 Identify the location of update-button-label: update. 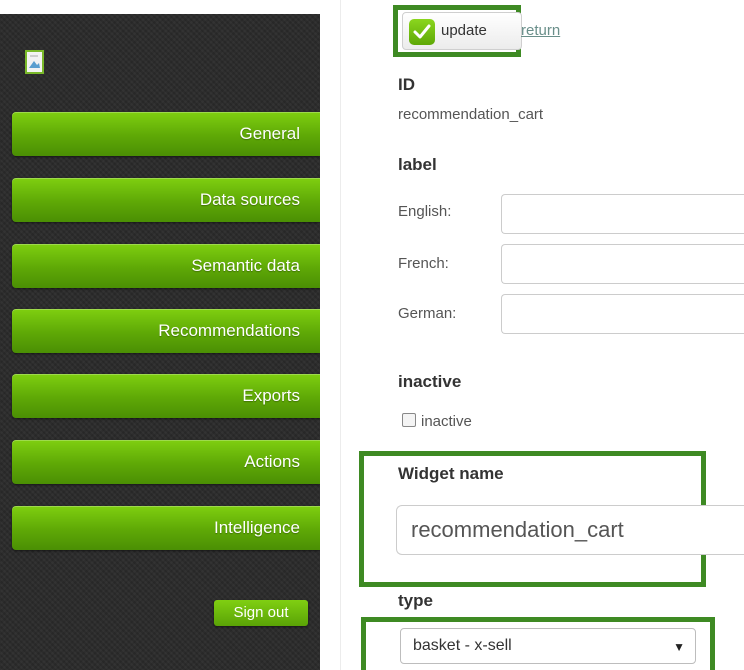
(464, 30).